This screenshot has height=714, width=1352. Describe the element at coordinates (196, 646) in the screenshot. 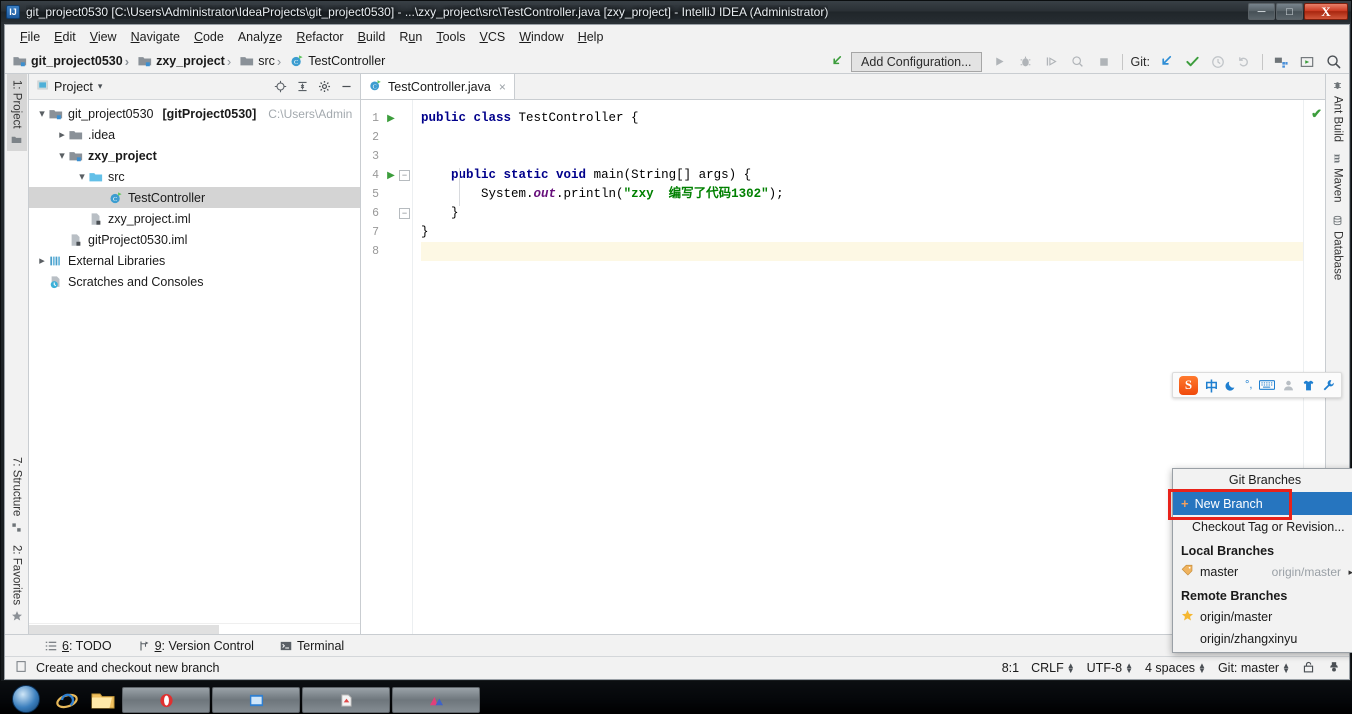

I see `tool-window-9-version-control: 9: Version Control` at that location.